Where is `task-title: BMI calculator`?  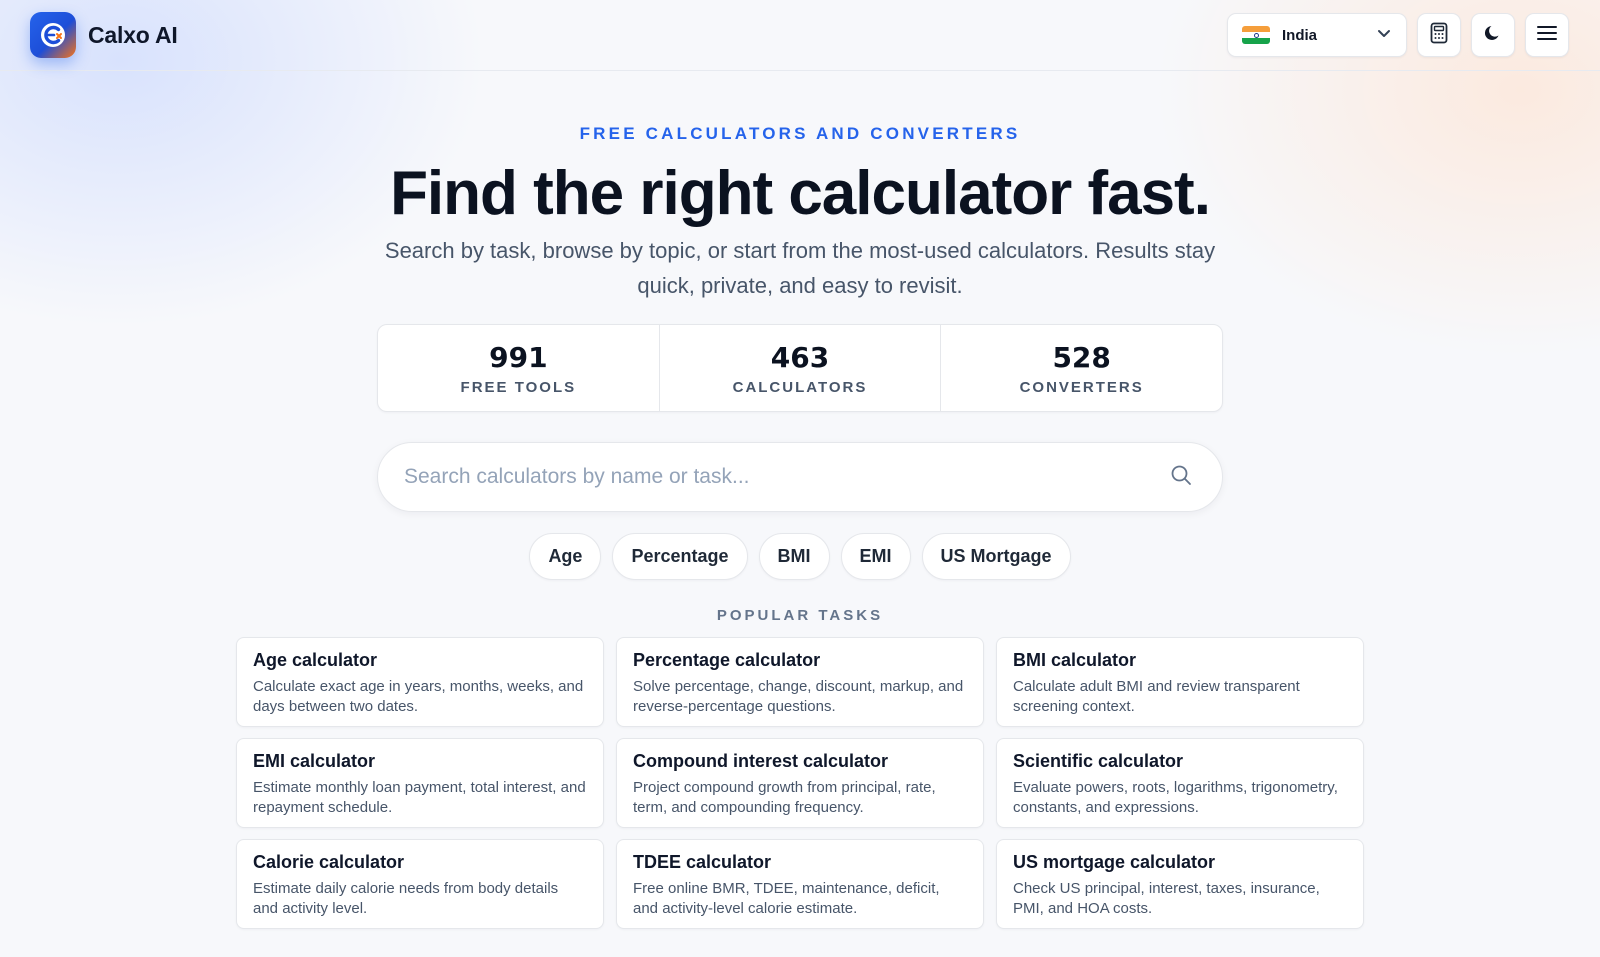 task-title: BMI calculator is located at coordinates (1075, 660).